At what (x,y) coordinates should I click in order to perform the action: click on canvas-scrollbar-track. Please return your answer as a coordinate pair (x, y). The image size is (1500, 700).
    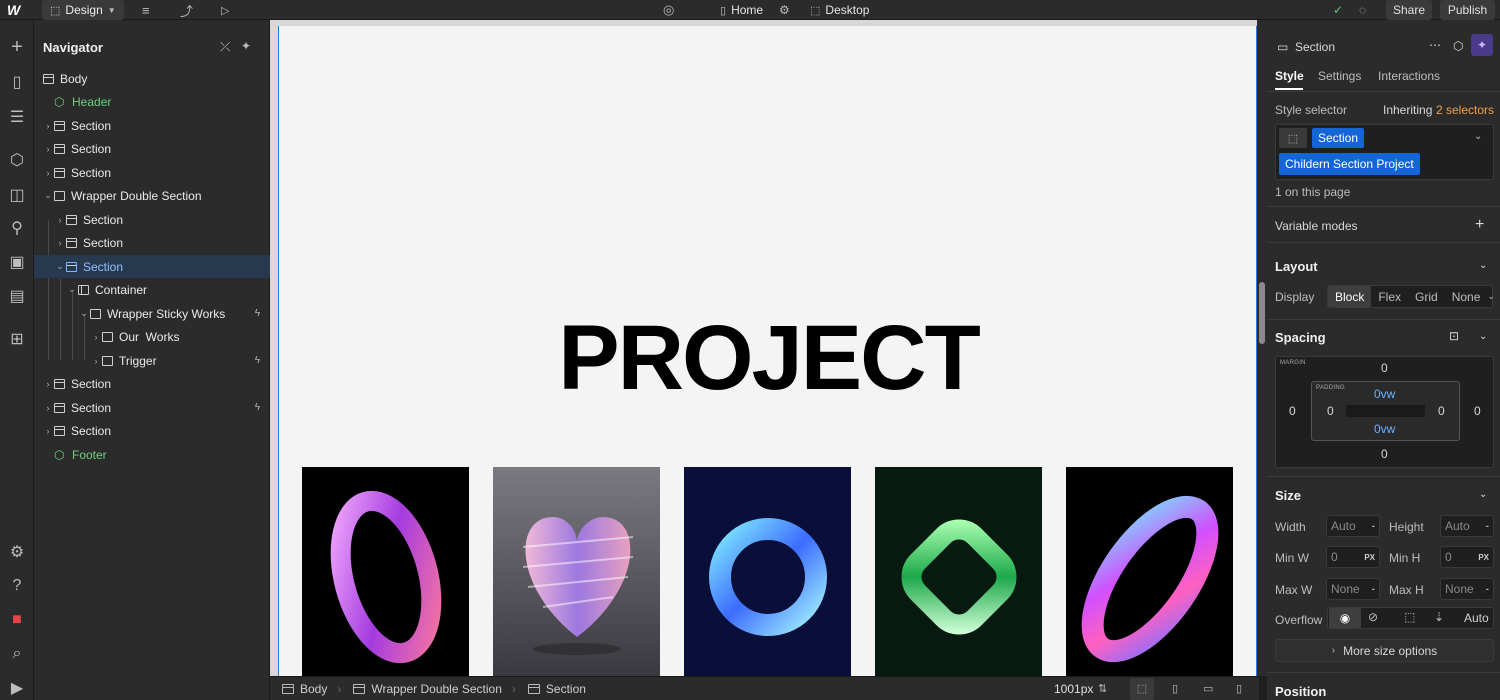
    Looking at the image, I should click on (1262, 348).